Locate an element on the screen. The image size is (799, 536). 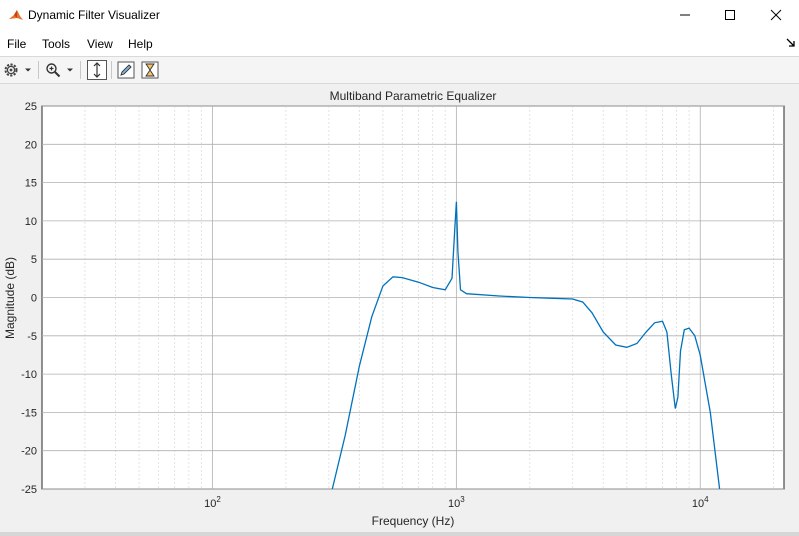
fit-height-button is located at coordinates (97, 70).